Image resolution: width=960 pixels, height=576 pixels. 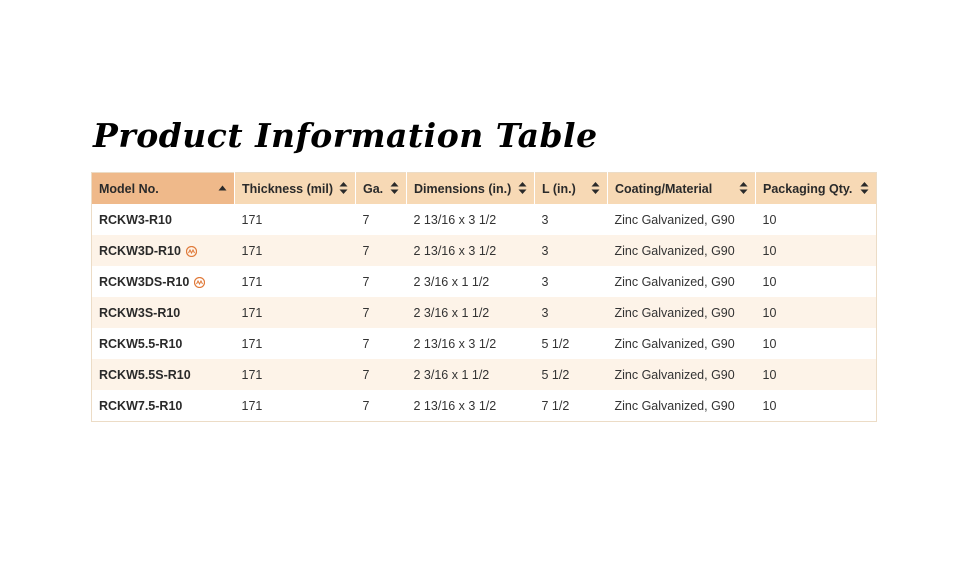 I want to click on model-cell: RCKW5.5-R10, so click(x=163, y=343).